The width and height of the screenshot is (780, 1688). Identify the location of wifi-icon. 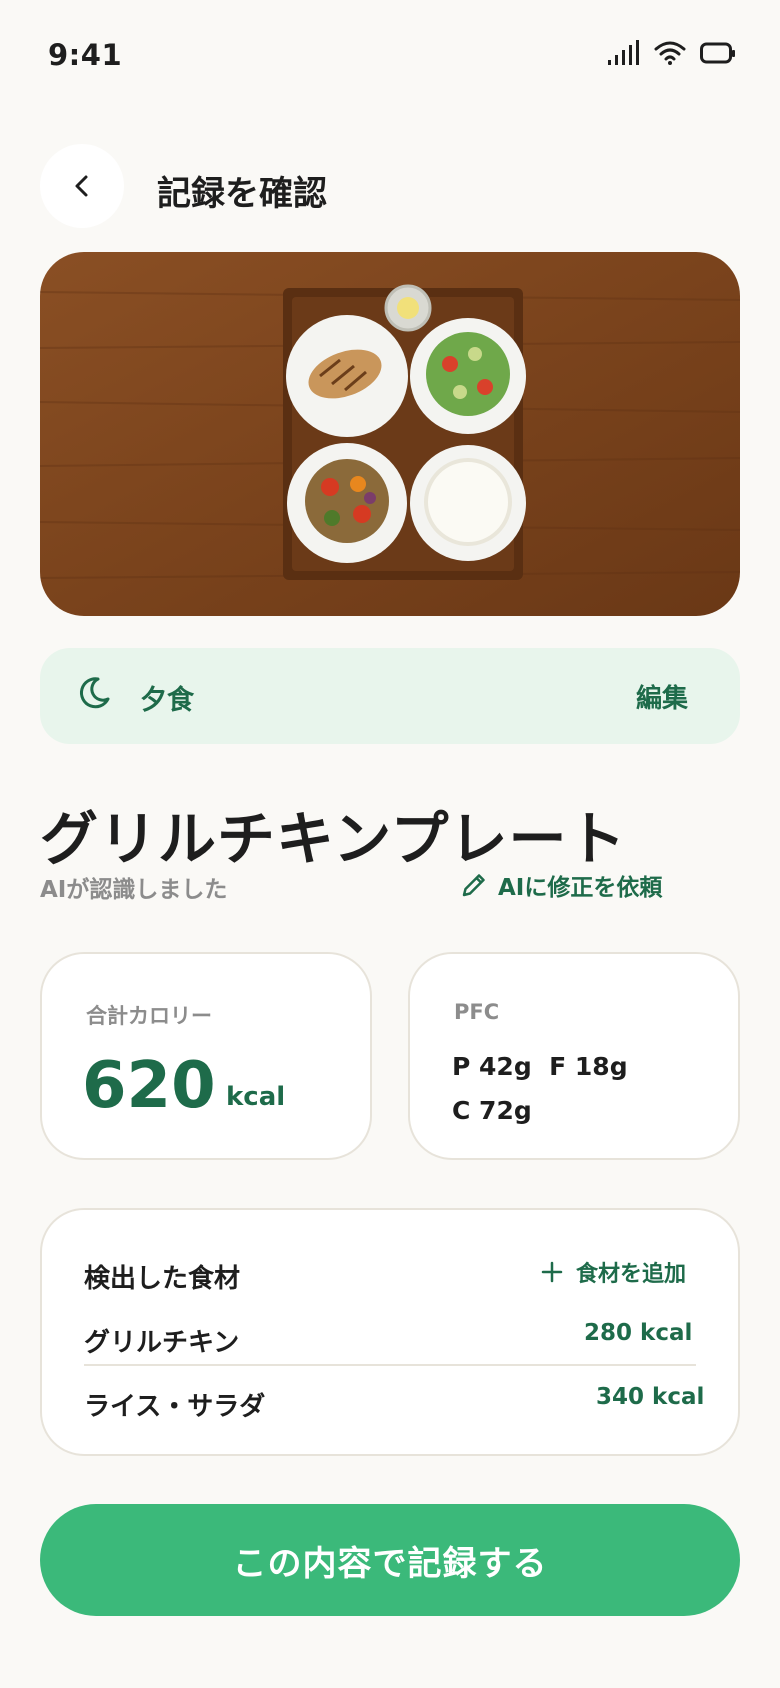
(670, 53).